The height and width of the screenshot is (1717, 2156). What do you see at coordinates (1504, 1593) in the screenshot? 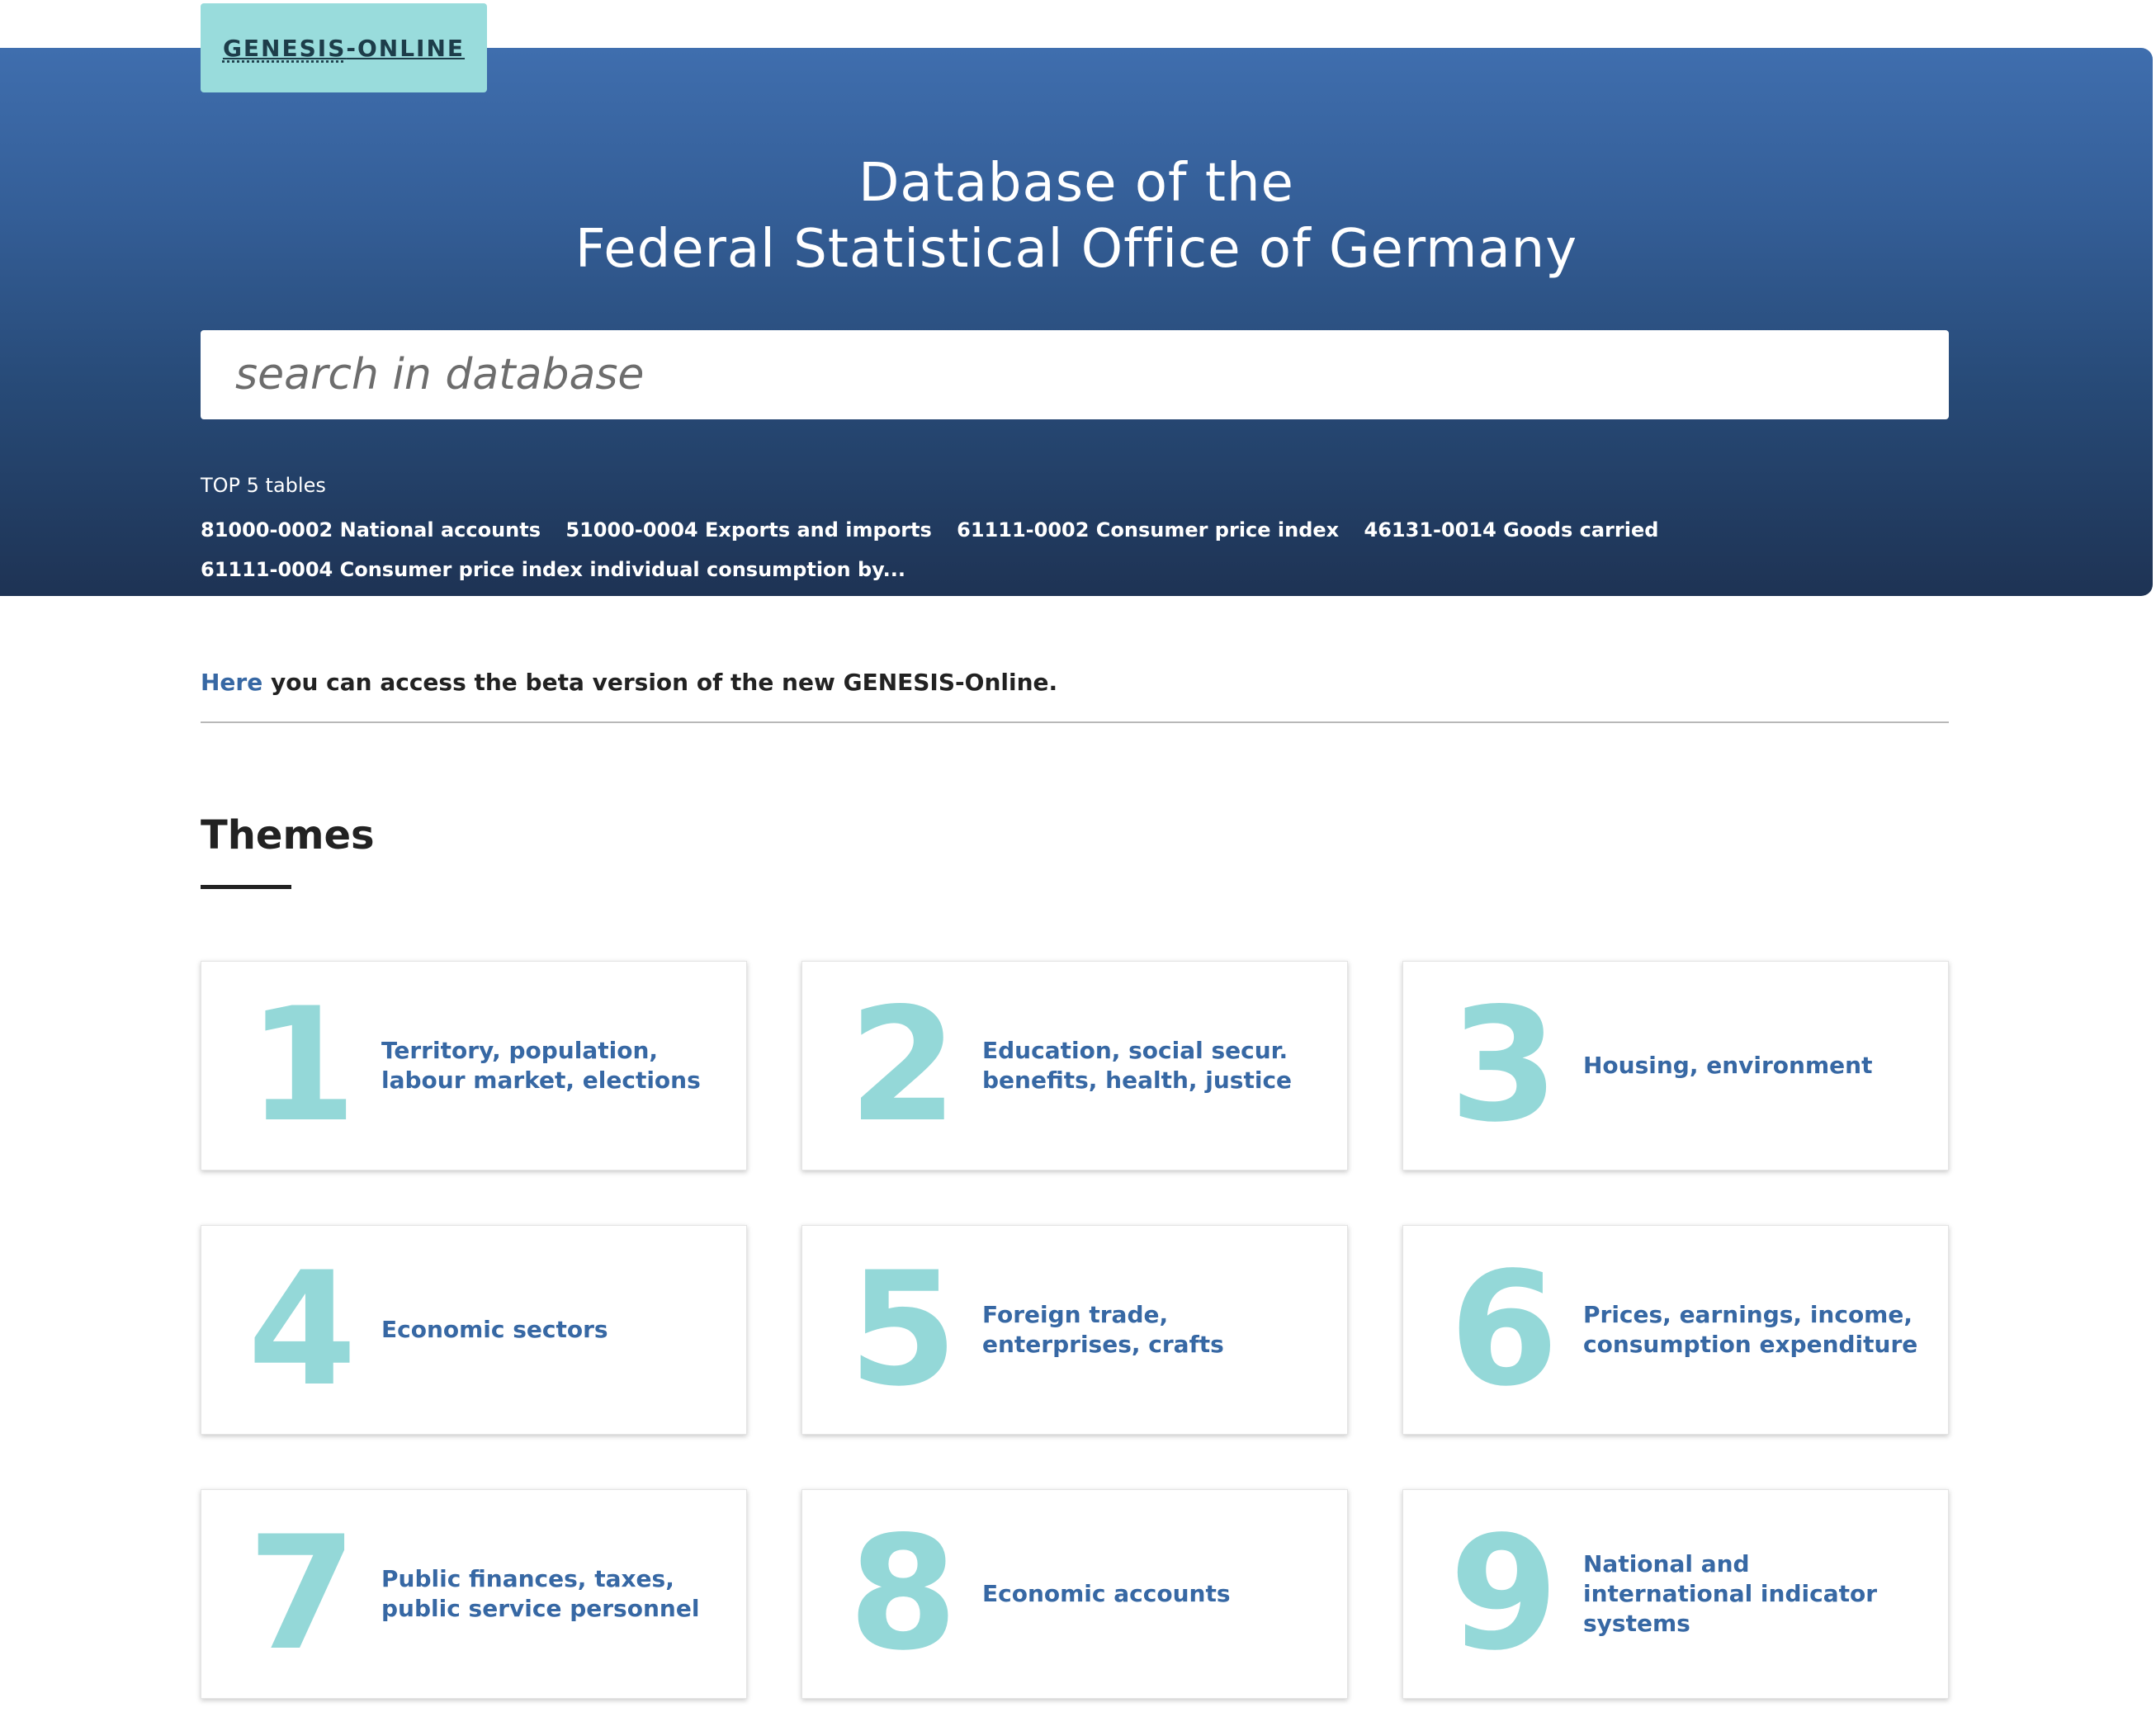
I see `theme-number: 9` at bounding box center [1504, 1593].